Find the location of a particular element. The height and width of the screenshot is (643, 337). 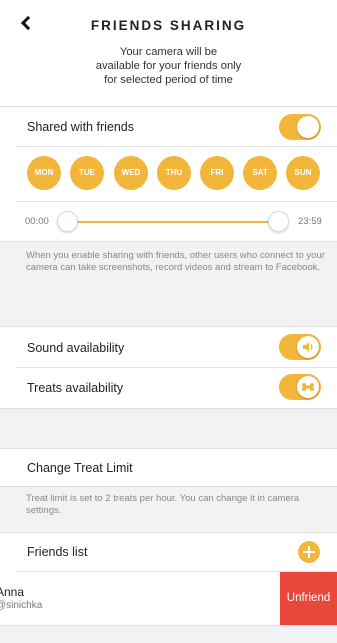

time-range-start-handle is located at coordinates (67, 221).